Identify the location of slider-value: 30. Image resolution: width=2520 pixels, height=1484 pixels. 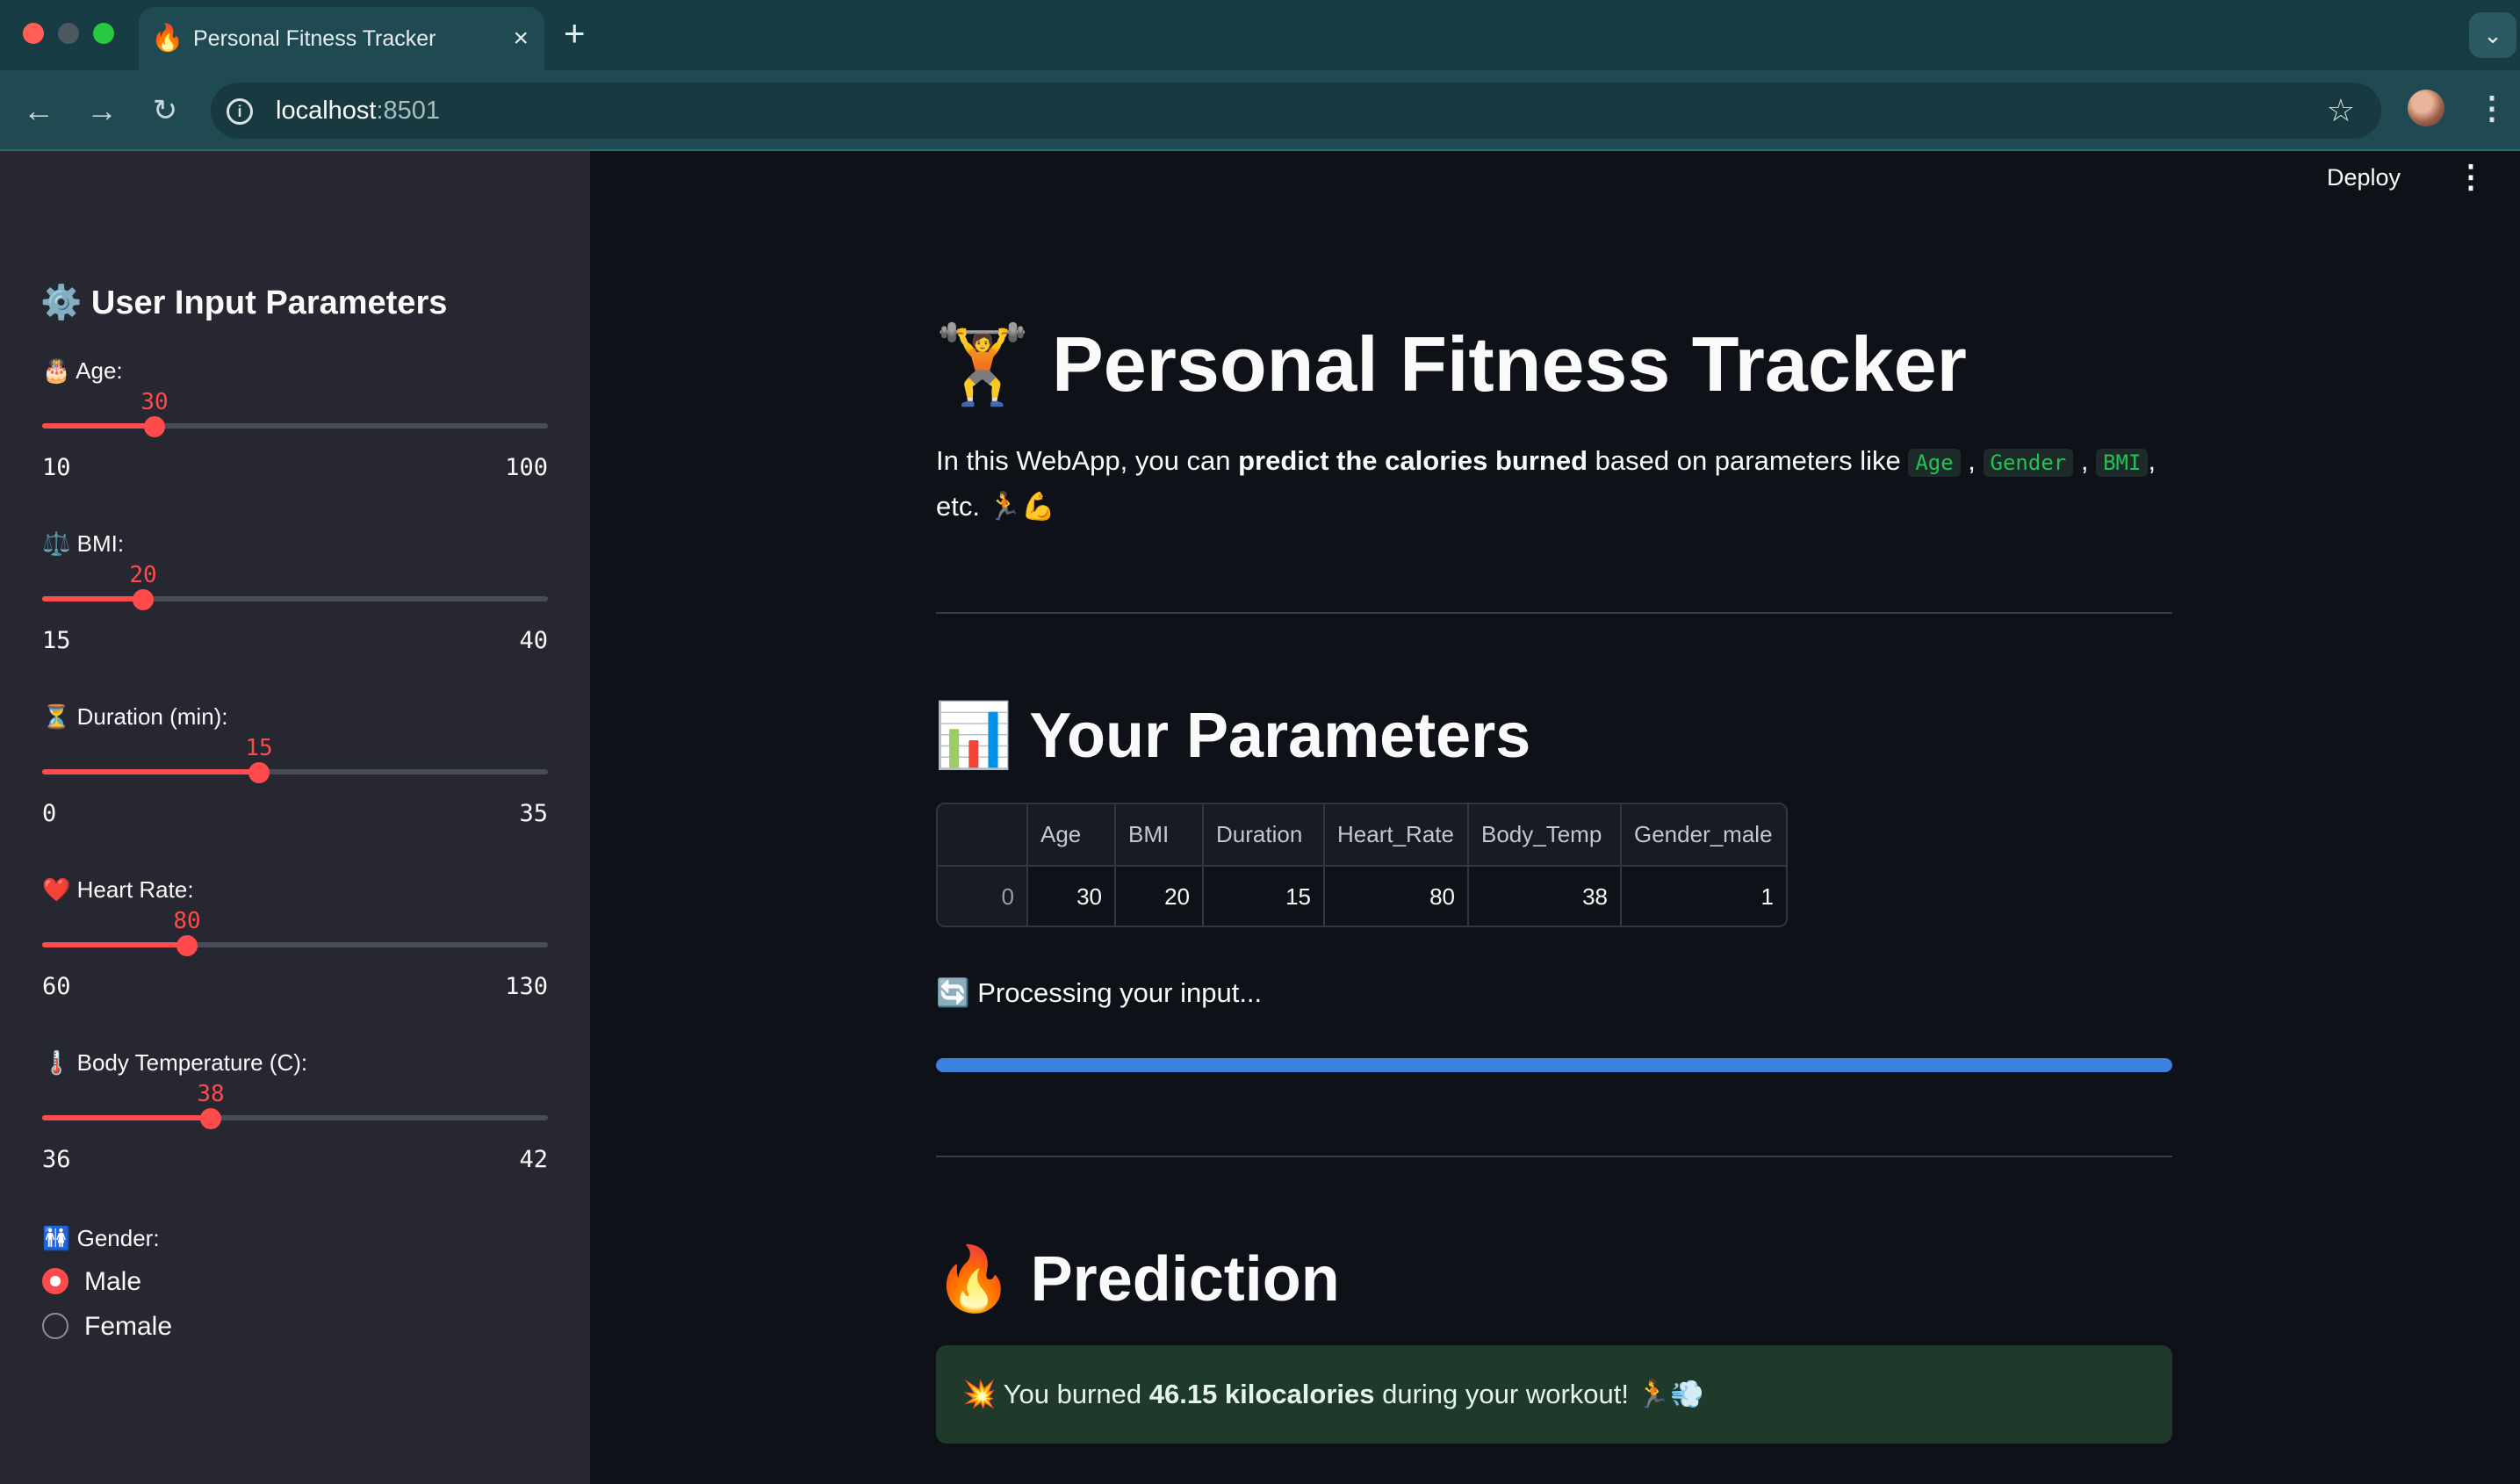
(154, 402).